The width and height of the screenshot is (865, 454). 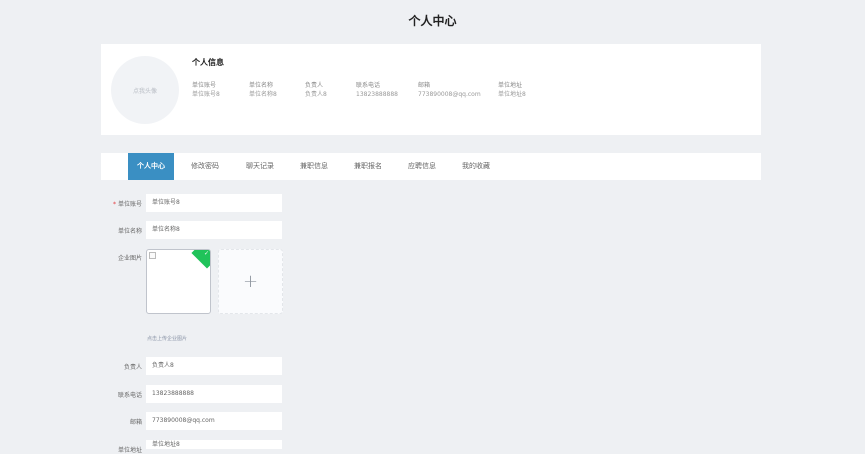 What do you see at coordinates (214, 203) in the screenshot?
I see `account-input` at bounding box center [214, 203].